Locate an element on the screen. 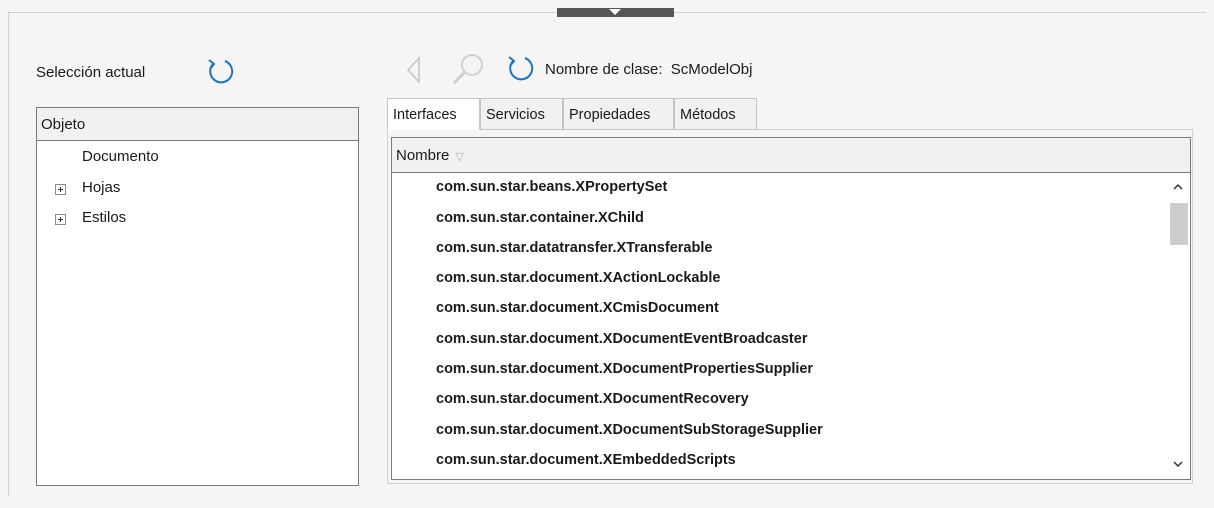  tab-metodos: Métodos is located at coordinates (715, 114).